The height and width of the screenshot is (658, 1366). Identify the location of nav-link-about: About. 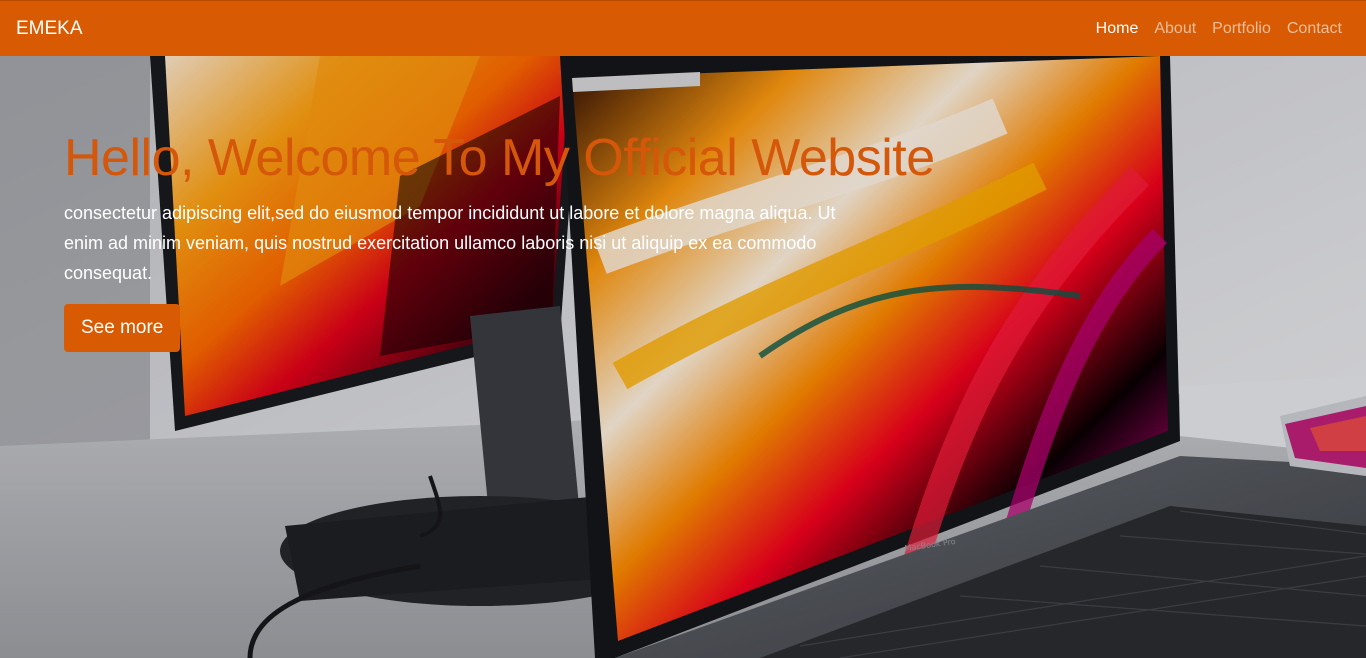
(1175, 29).